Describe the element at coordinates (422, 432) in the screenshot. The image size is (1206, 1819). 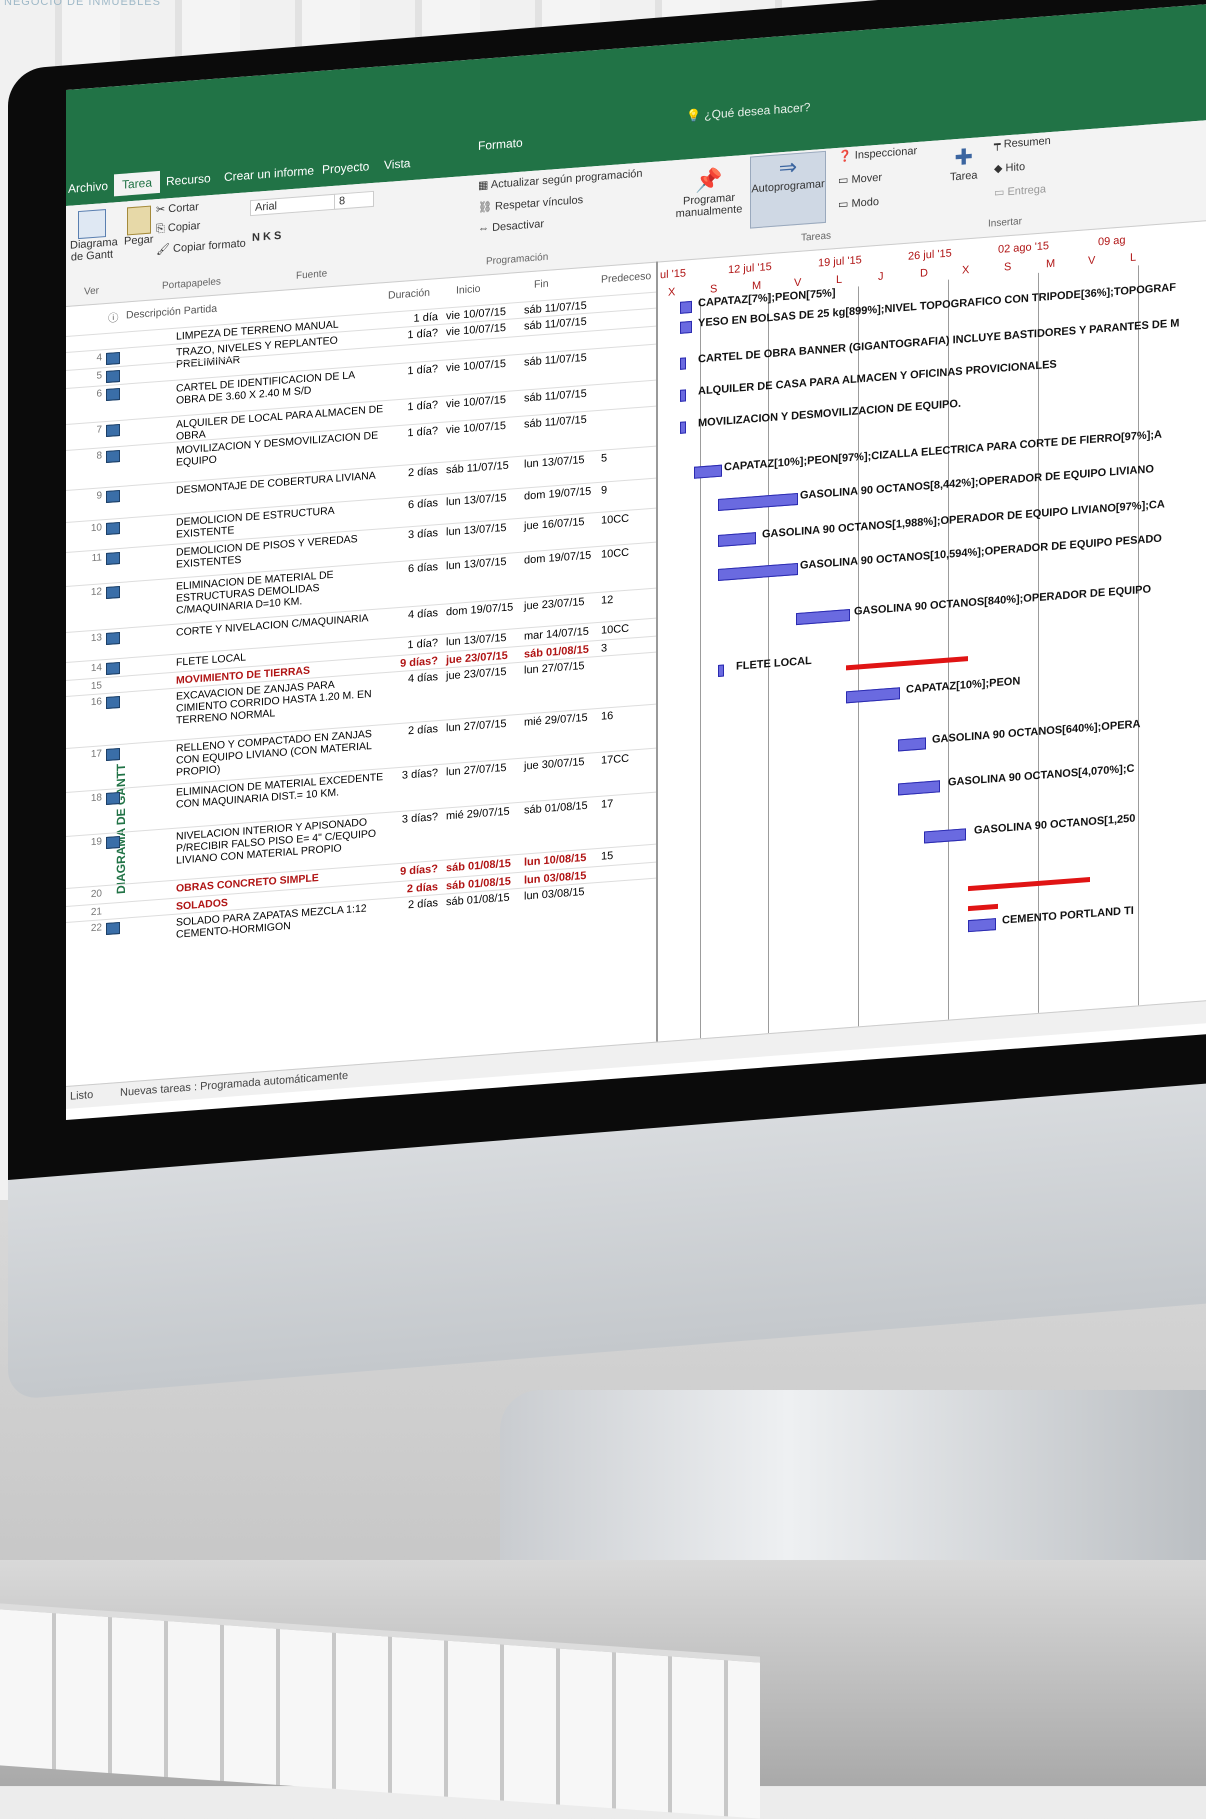
I see `task-duration: 1 día?` at that location.